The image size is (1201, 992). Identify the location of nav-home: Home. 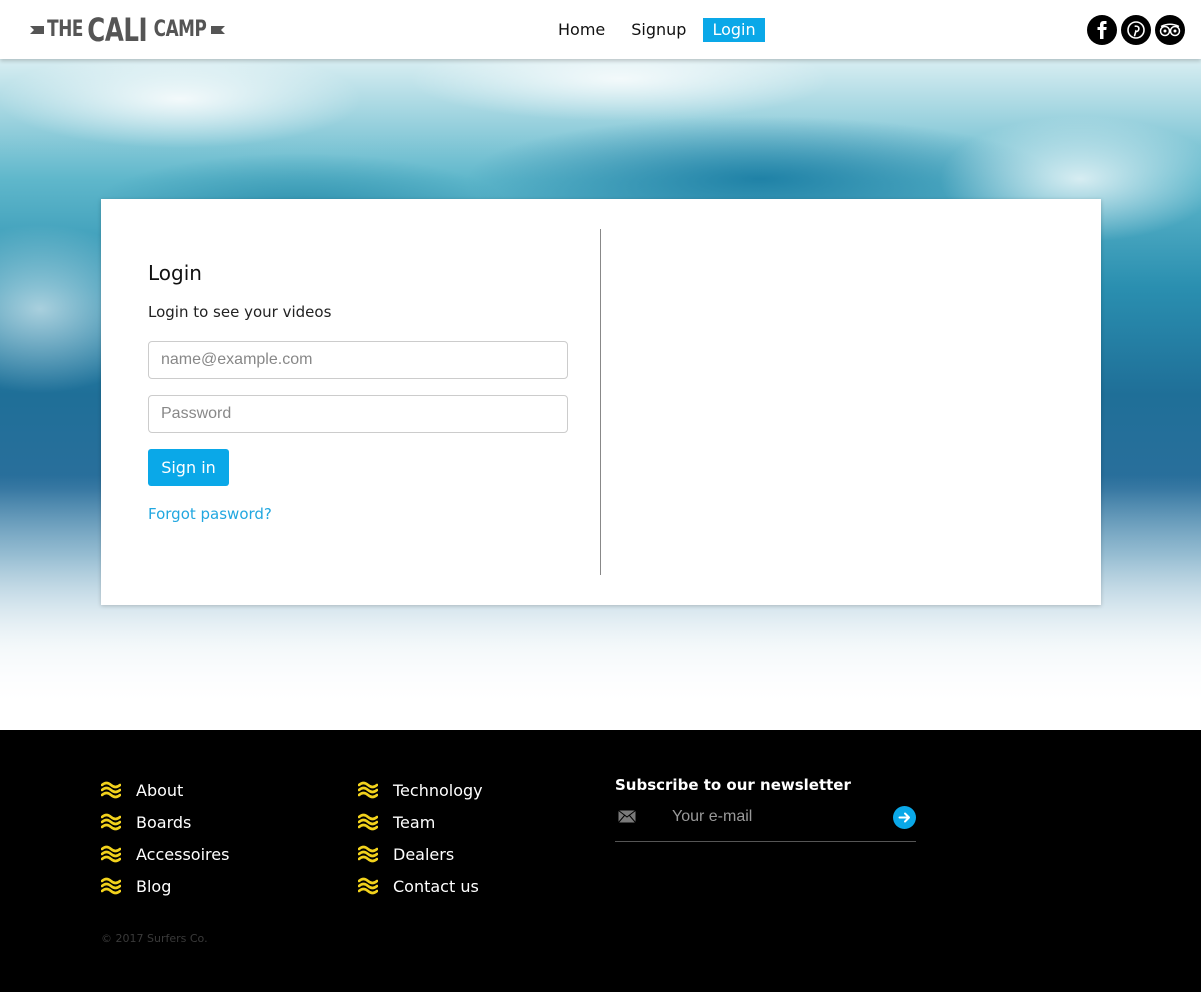
(581, 30).